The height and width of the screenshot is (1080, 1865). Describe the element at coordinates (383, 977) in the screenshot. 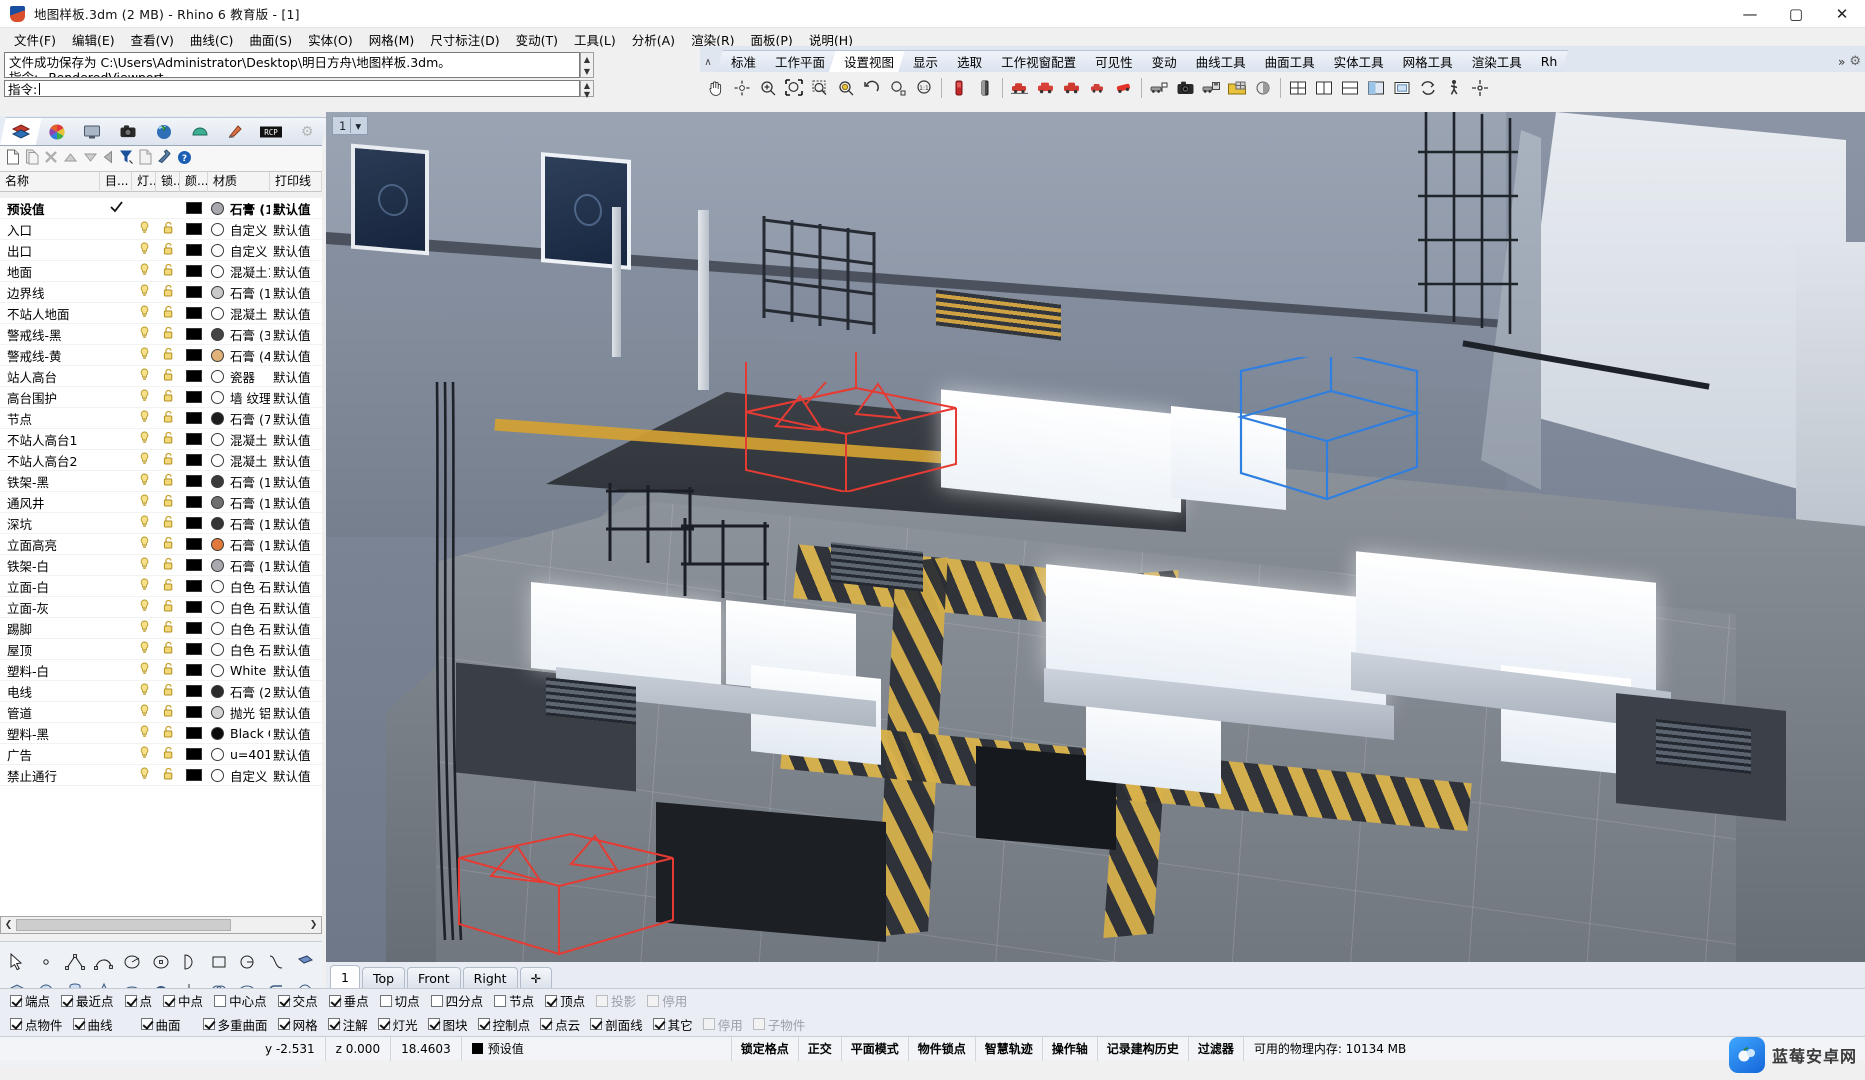

I see `viewport-tab-top: Top` at that location.